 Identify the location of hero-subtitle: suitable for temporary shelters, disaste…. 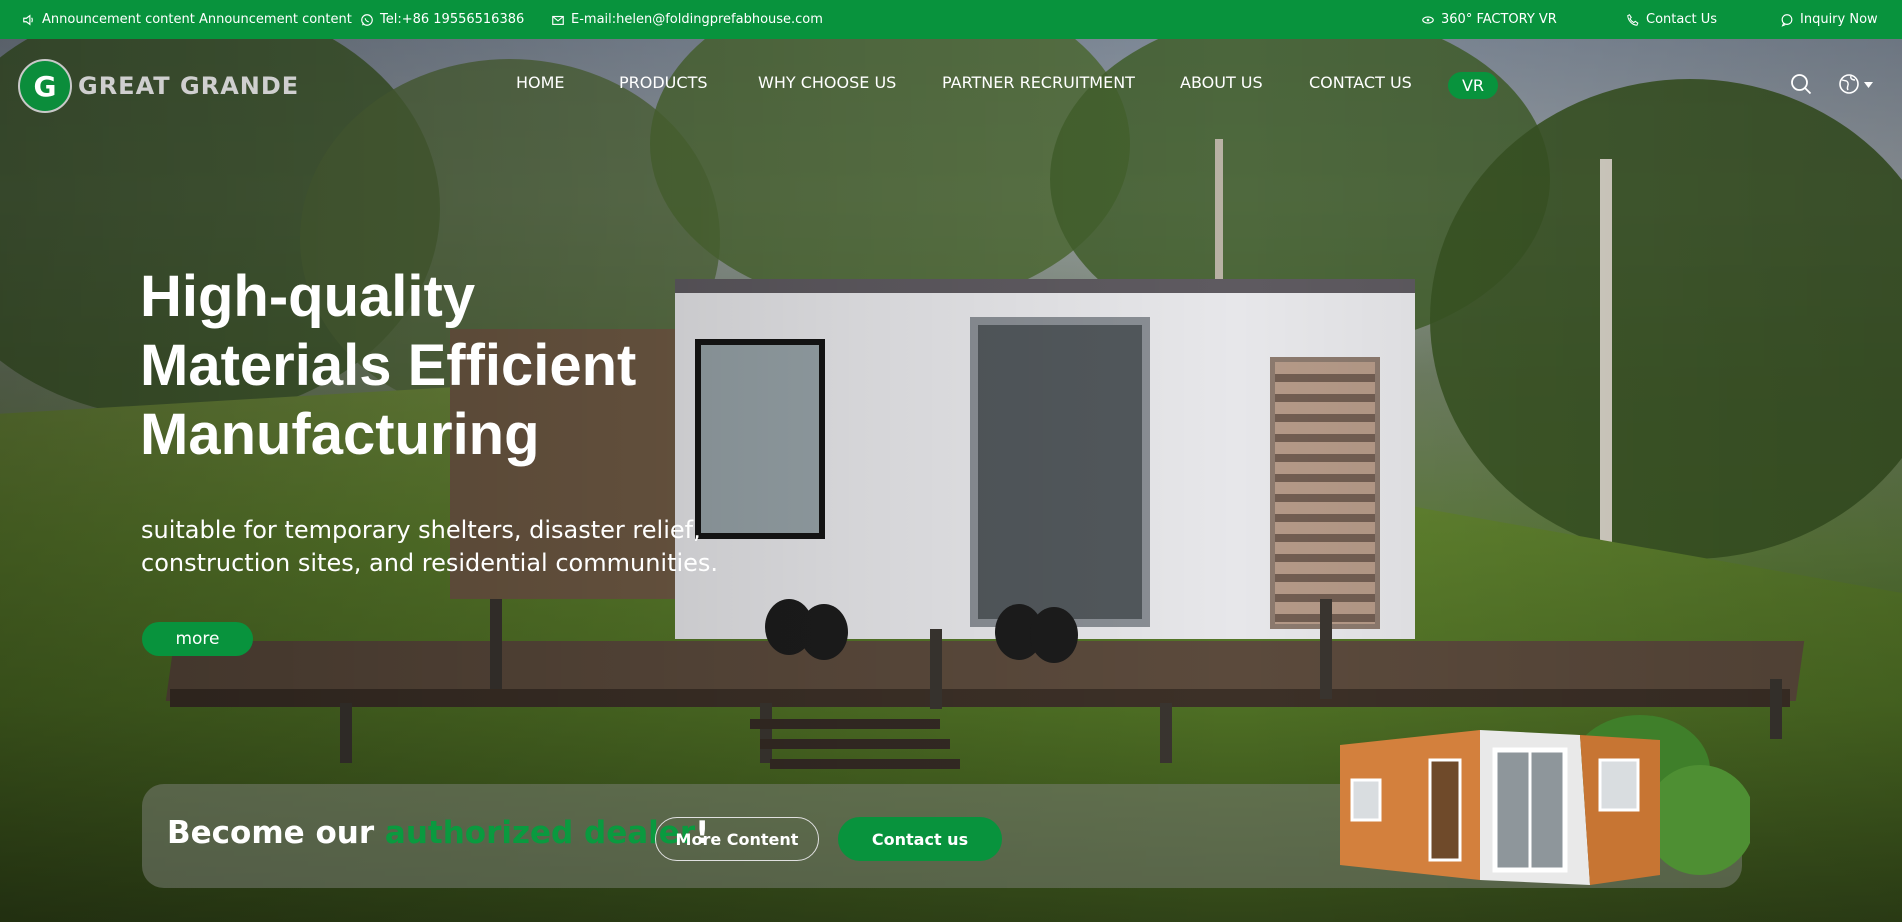
(430, 546).